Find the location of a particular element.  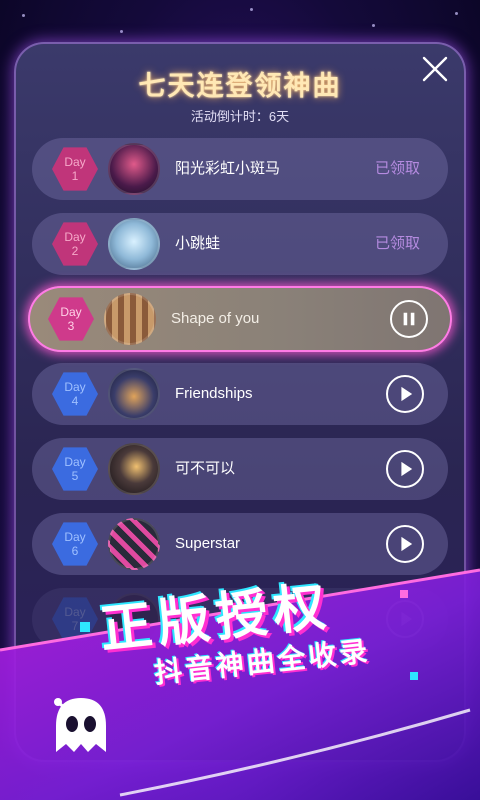

day-number: 2 is located at coordinates (75, 251).